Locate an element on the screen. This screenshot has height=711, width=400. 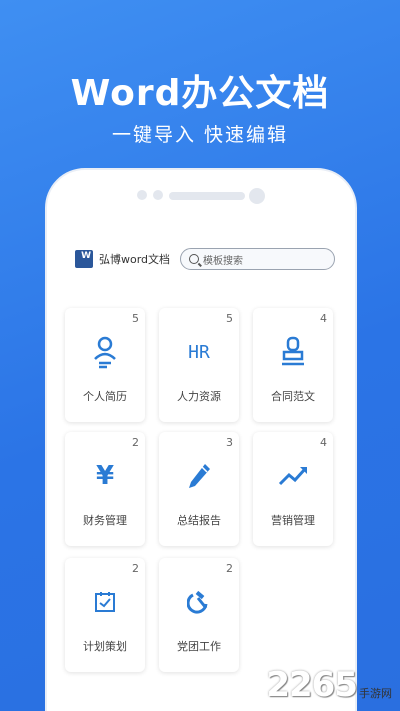
hr-icon-text: HR is located at coordinates (199, 352).